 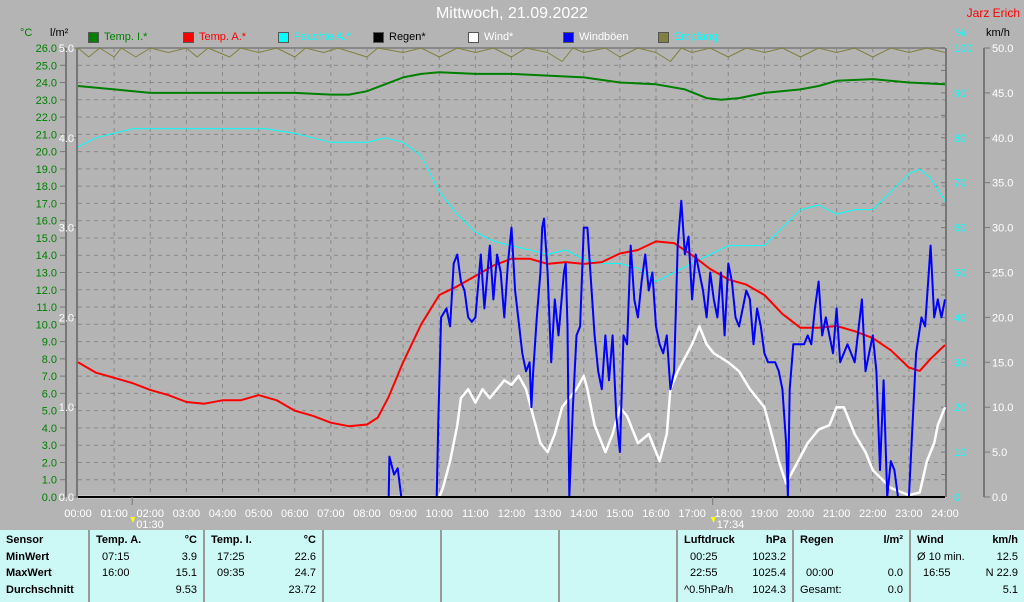 What do you see at coordinates (895, 589) in the screenshot?
I see `rain-total: 0.0` at bounding box center [895, 589].